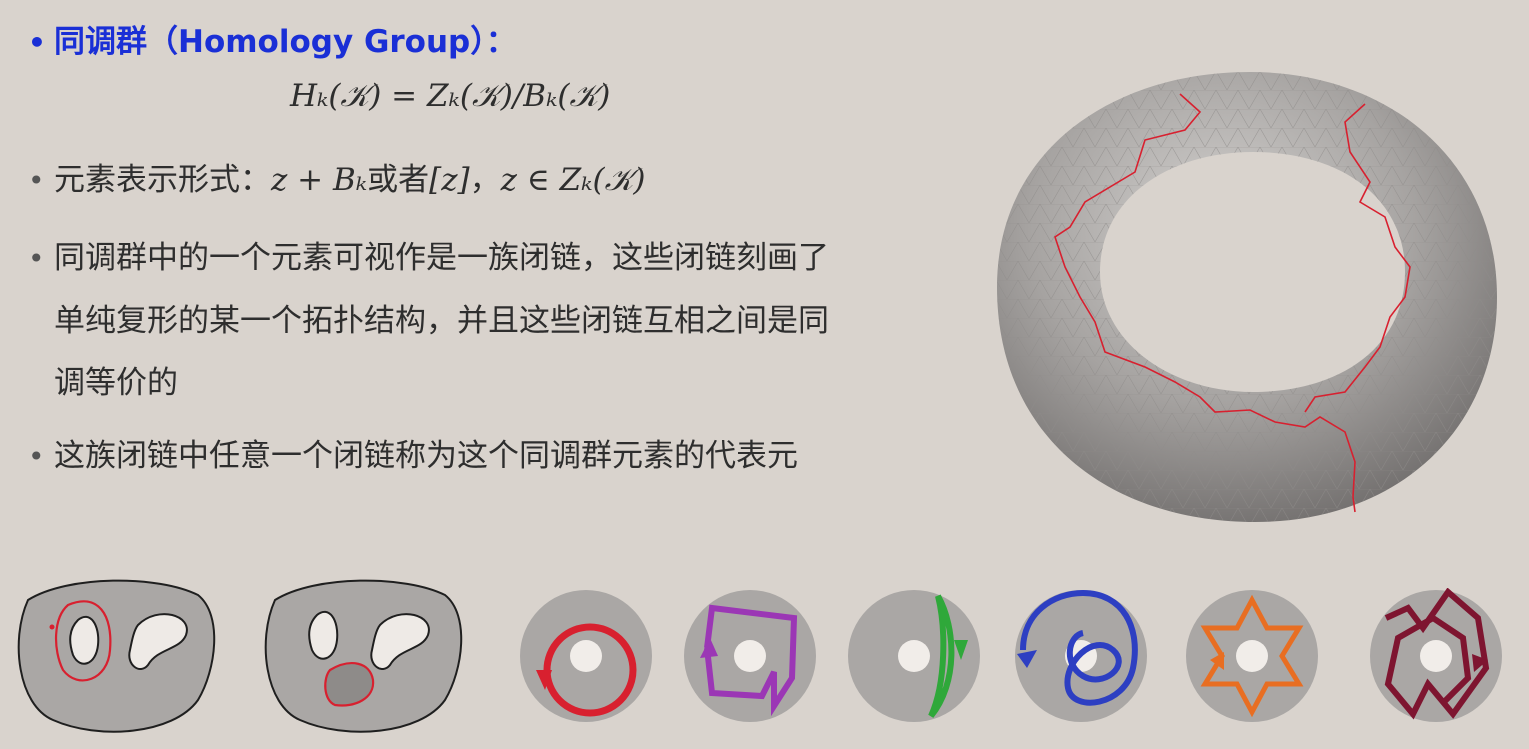 The width and height of the screenshot is (1529, 749). Describe the element at coordinates (573, 180) in the screenshot. I see `math-membership: z ∈ Zₖ(𝒦)` at that location.